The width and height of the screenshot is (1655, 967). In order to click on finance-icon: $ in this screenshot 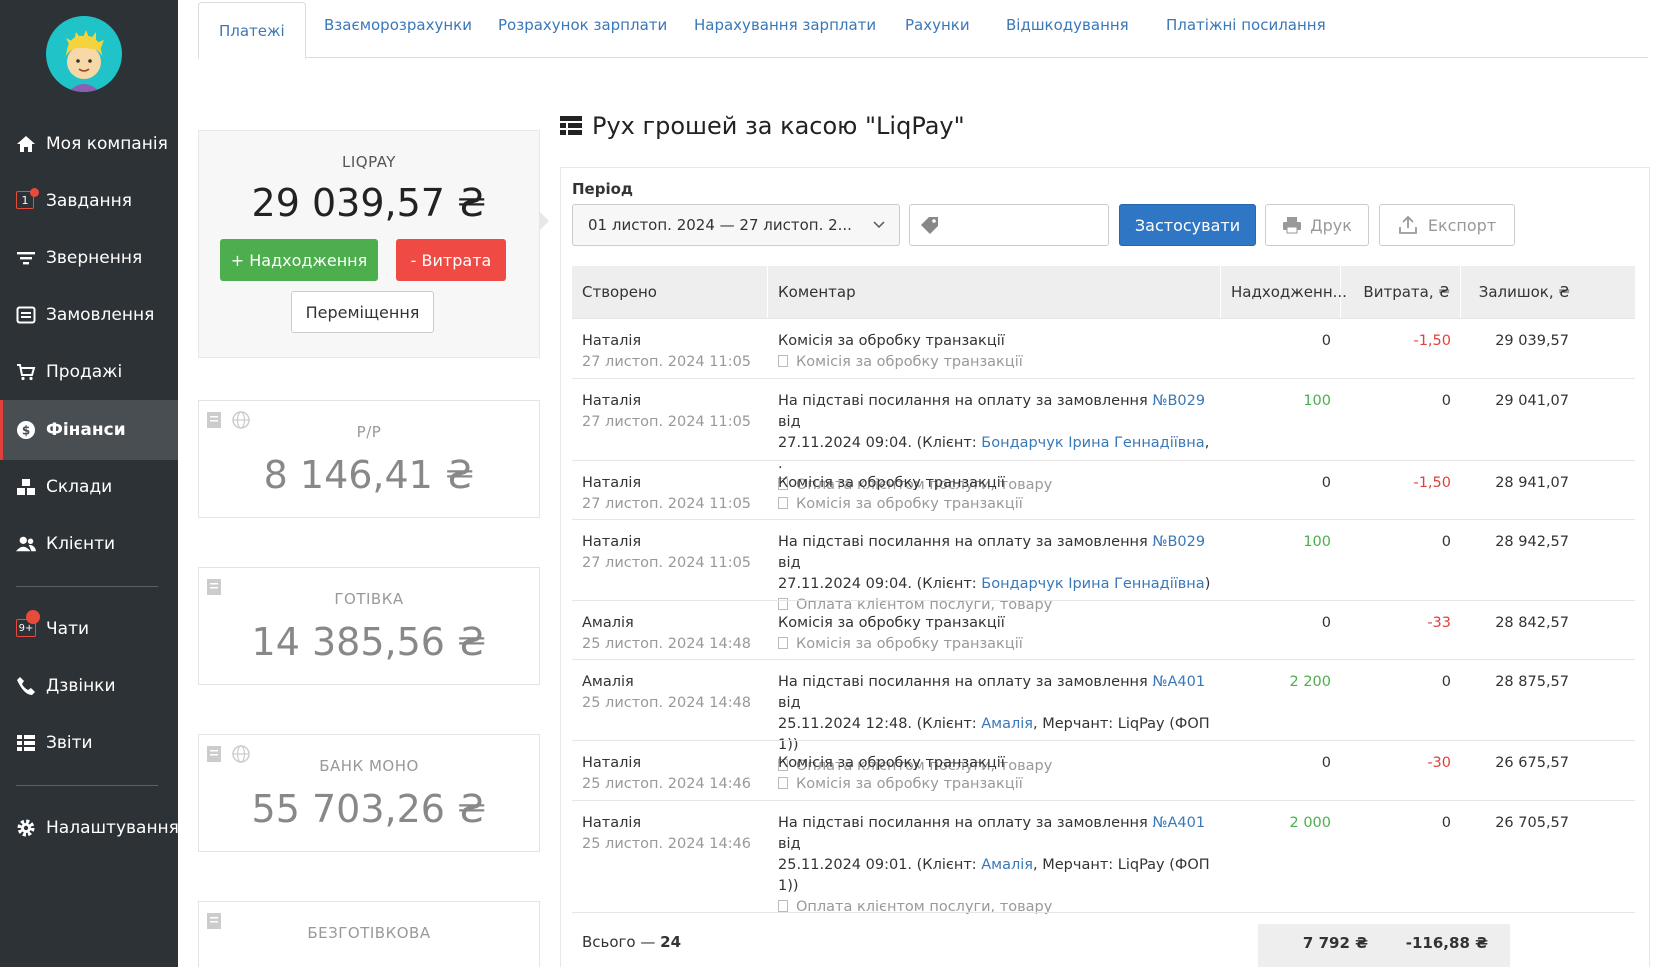, I will do `click(26, 430)`.